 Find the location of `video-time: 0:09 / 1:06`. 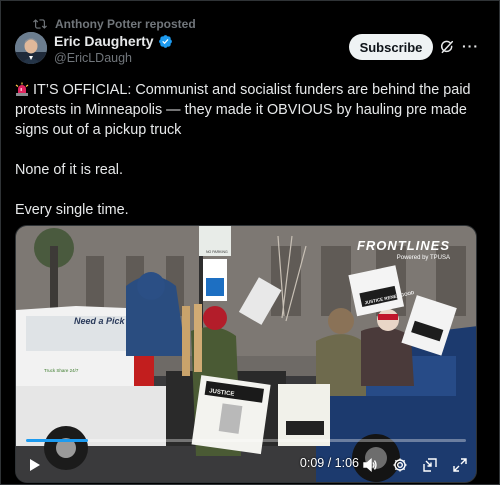

video-time: 0:09 / 1:06 is located at coordinates (329, 463).